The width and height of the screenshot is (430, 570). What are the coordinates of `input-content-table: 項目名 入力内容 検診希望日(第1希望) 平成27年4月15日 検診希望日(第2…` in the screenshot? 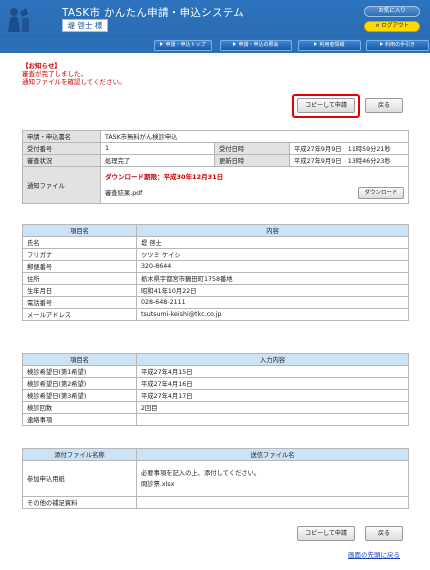 It's located at (215, 389).